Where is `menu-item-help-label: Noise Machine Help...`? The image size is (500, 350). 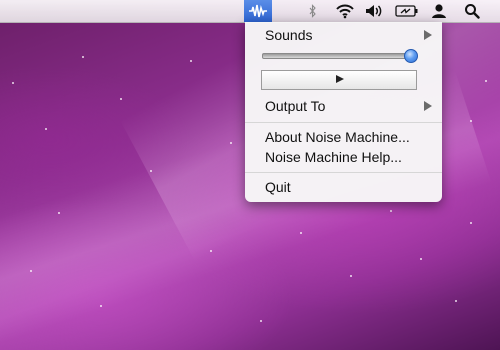
menu-item-help-label: Noise Machine Help... is located at coordinates (333, 157).